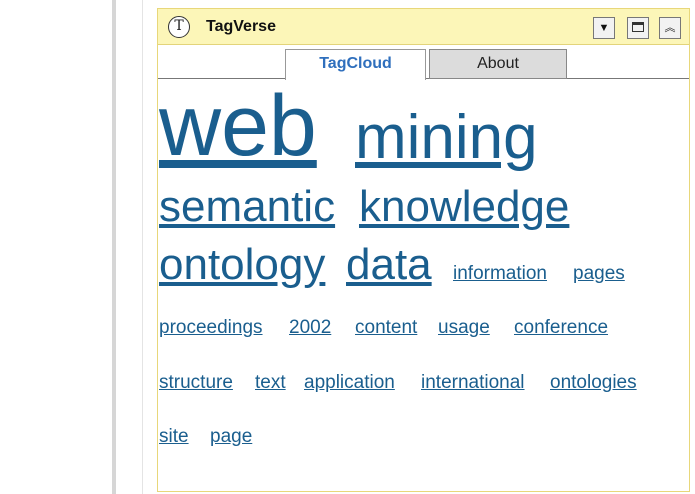 The image size is (695, 494). I want to click on tag-link: web, so click(238, 126).